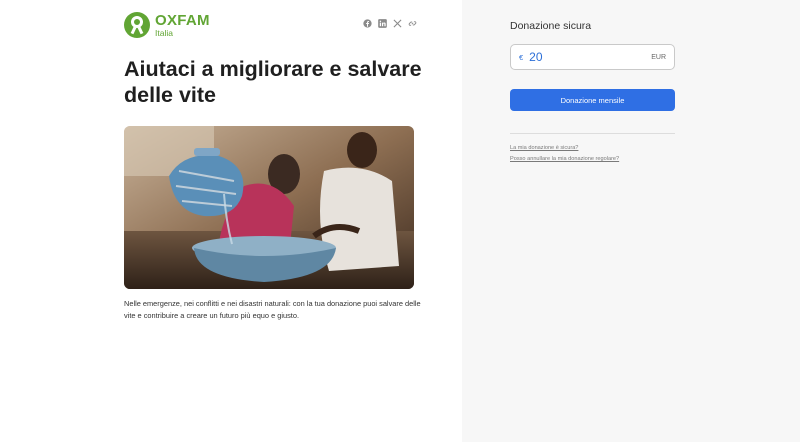  I want to click on share-bar, so click(390, 23).